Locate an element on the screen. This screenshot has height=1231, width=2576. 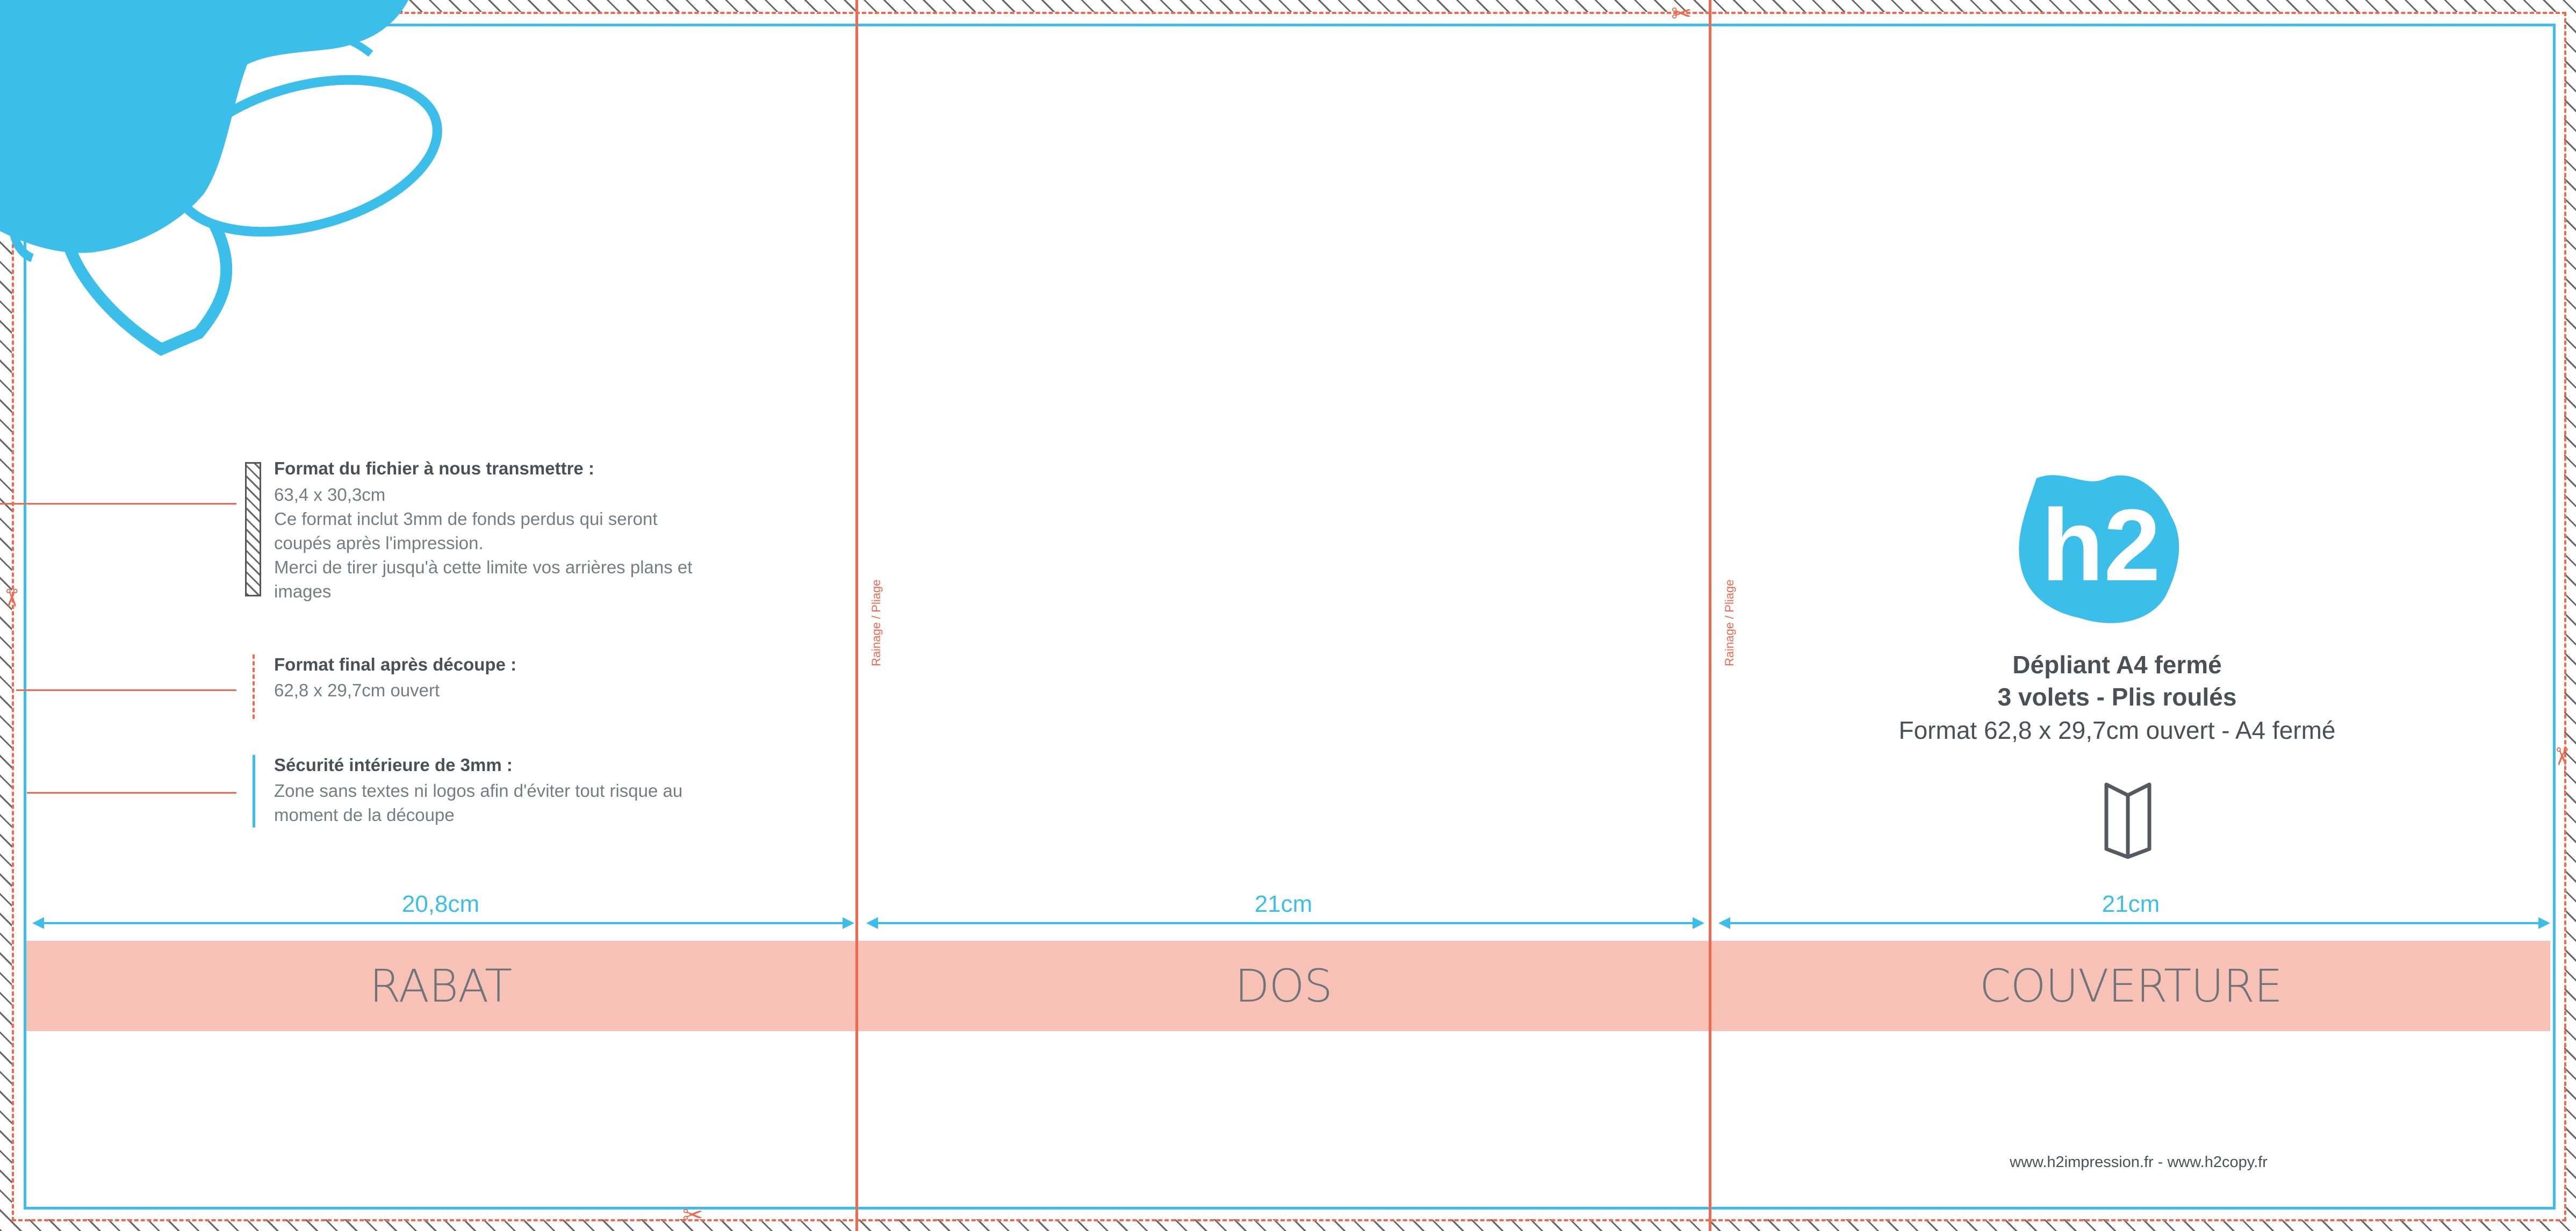
footer-websites: www.h2impression.fr - www.h2copy.fr is located at coordinates (2139, 1162).